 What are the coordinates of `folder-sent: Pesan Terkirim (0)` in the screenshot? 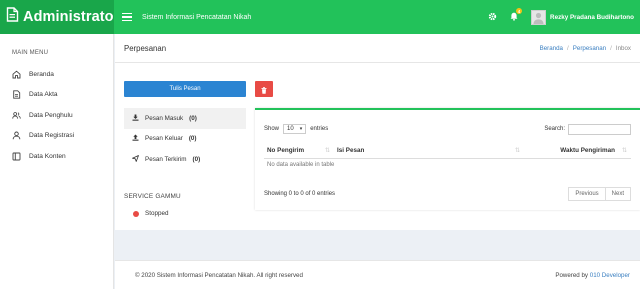 It's located at (185, 159).